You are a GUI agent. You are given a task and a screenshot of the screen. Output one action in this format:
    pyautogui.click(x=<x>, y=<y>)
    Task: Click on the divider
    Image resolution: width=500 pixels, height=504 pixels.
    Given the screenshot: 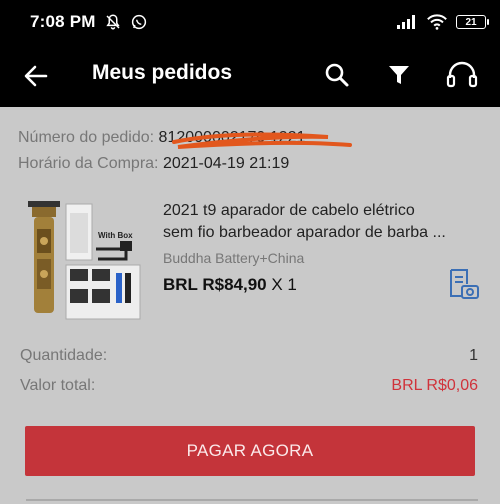 What is the action you would take?
    pyautogui.click(x=252, y=500)
    